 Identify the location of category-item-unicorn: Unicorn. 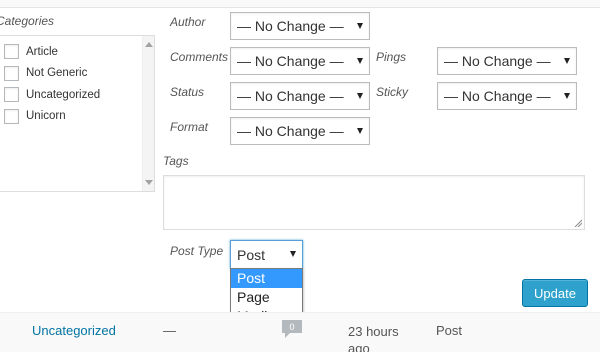
(52, 117).